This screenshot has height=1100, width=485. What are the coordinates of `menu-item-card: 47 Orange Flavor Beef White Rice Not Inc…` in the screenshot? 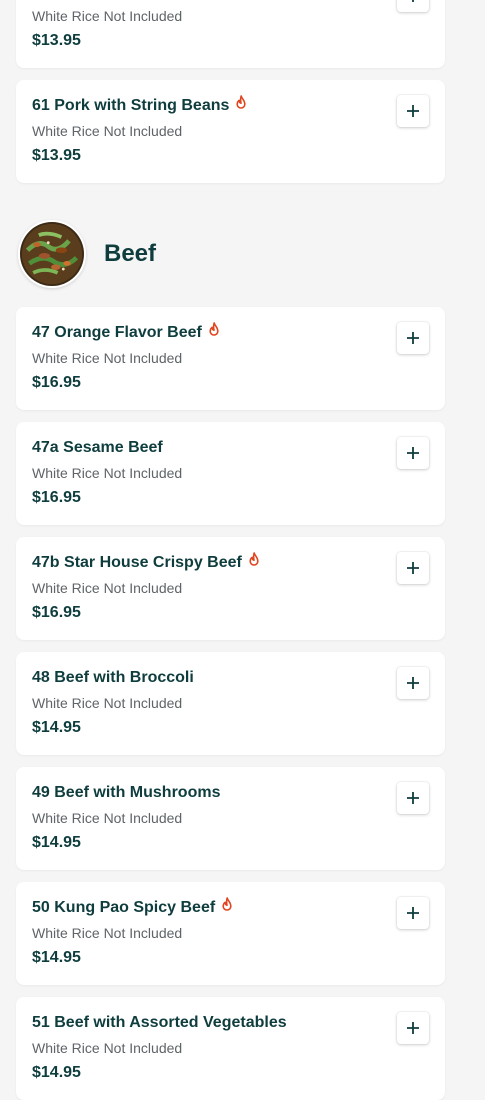 It's located at (230, 358).